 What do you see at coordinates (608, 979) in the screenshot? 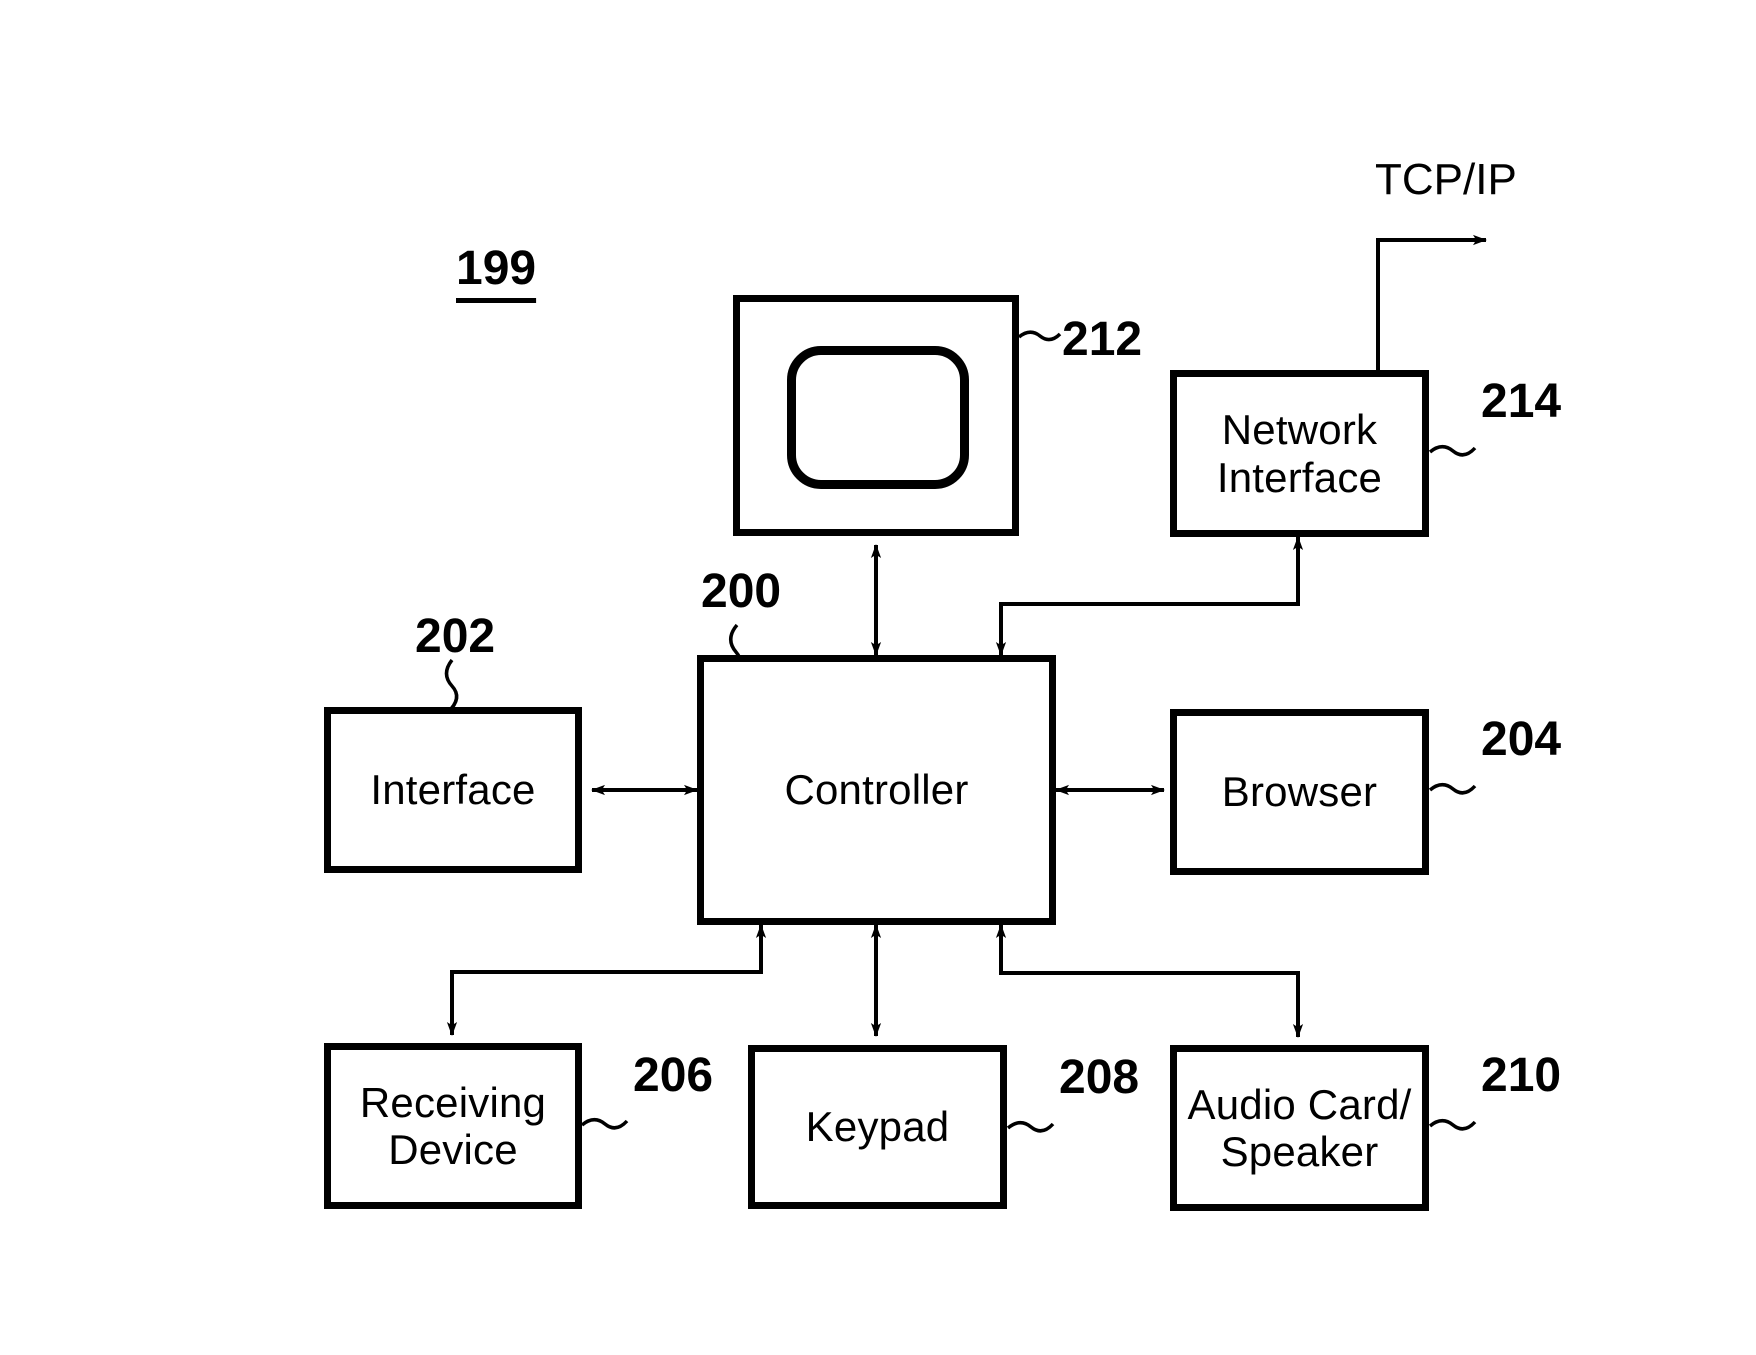
I see `connector-receiving-device-to-controller` at bounding box center [608, 979].